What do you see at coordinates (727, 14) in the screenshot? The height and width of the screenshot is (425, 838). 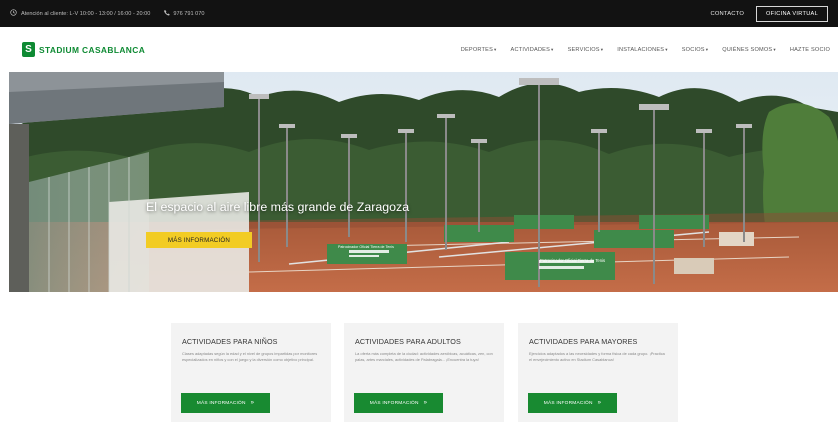 I see `contact-link: CONTACTO` at bounding box center [727, 14].